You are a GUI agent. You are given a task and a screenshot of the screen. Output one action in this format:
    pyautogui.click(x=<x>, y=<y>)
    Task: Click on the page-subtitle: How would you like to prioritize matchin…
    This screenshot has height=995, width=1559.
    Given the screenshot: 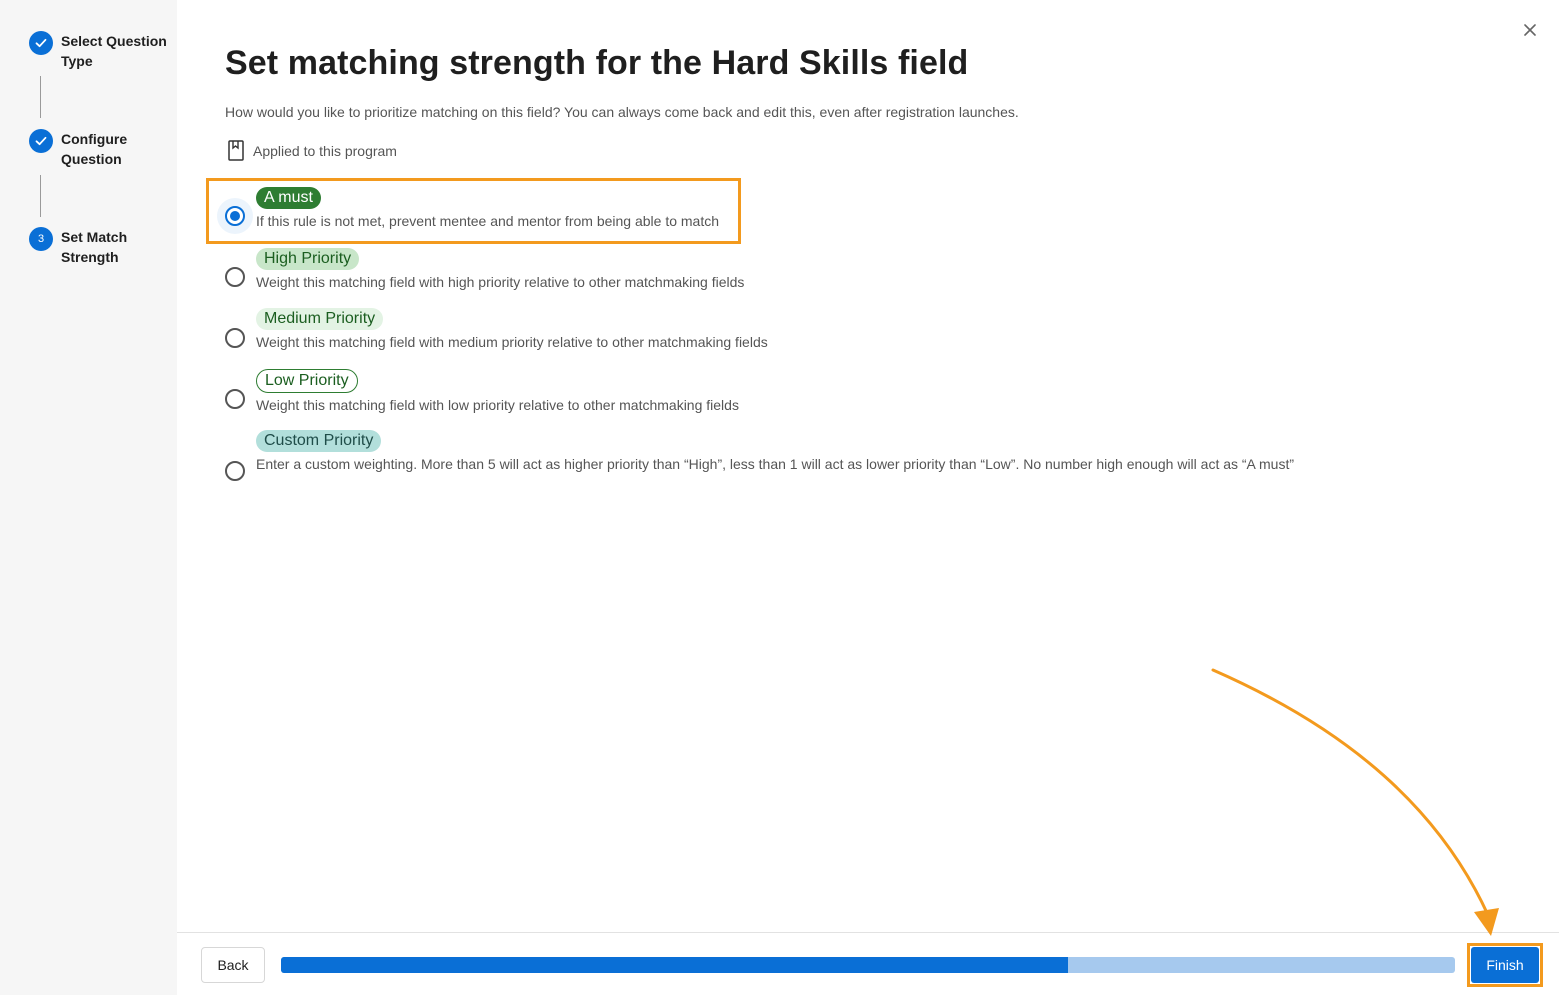 What is the action you would take?
    pyautogui.click(x=622, y=112)
    